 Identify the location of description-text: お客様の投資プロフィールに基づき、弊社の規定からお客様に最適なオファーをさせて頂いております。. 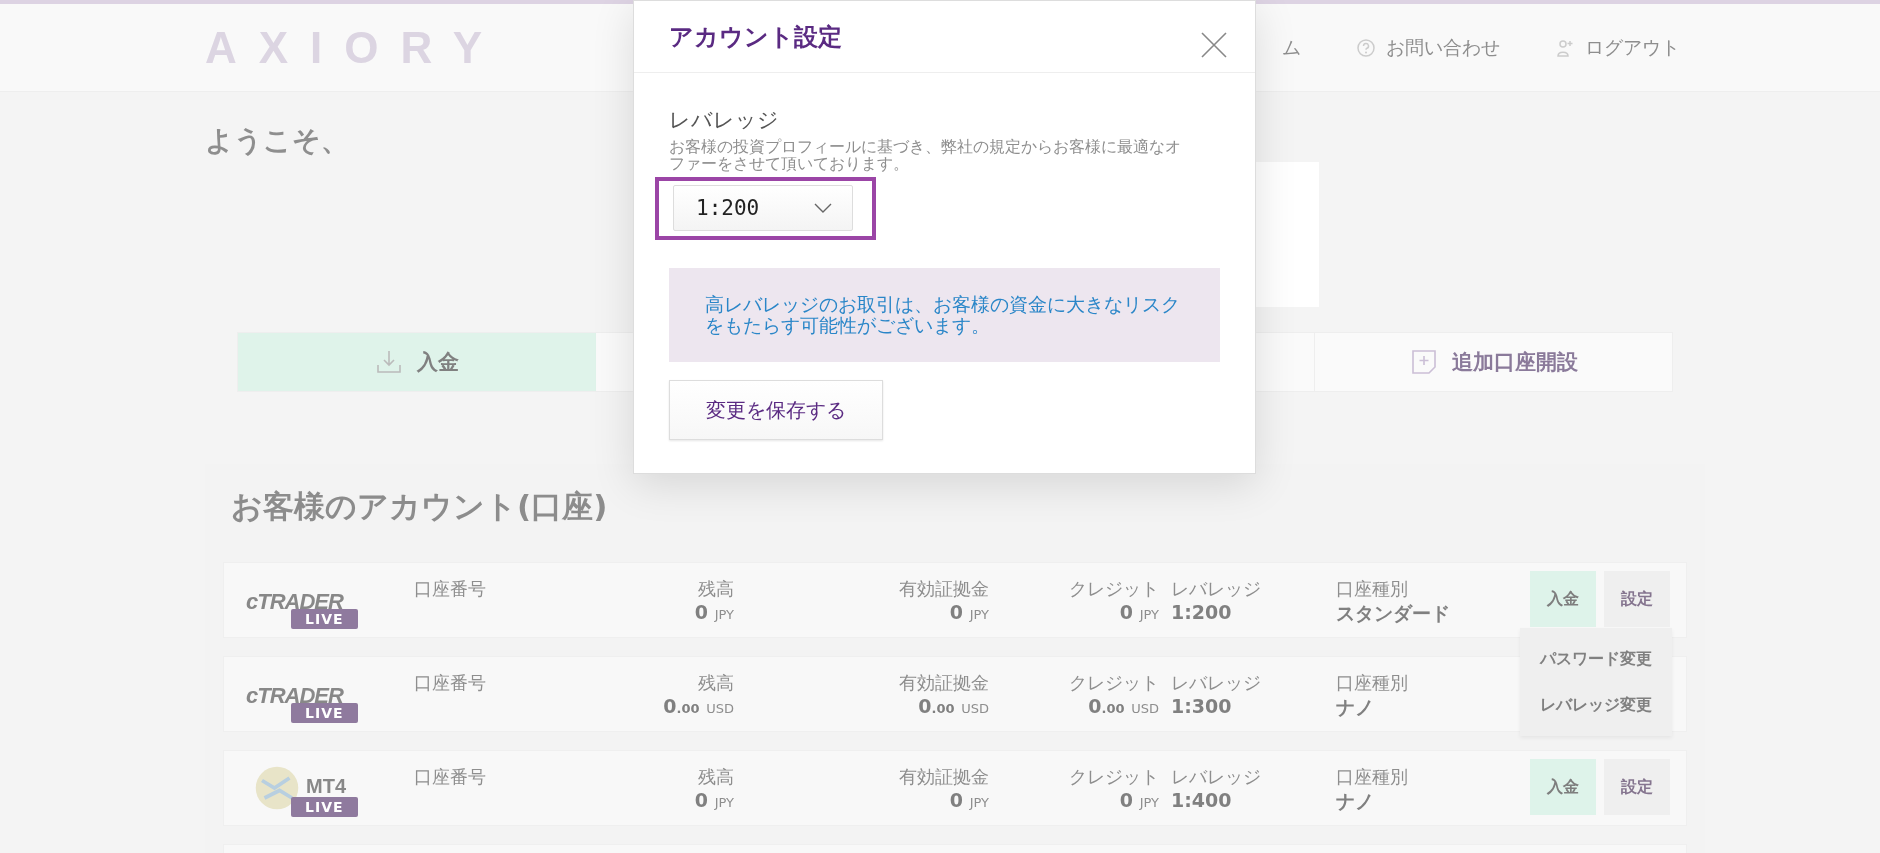
(925, 155).